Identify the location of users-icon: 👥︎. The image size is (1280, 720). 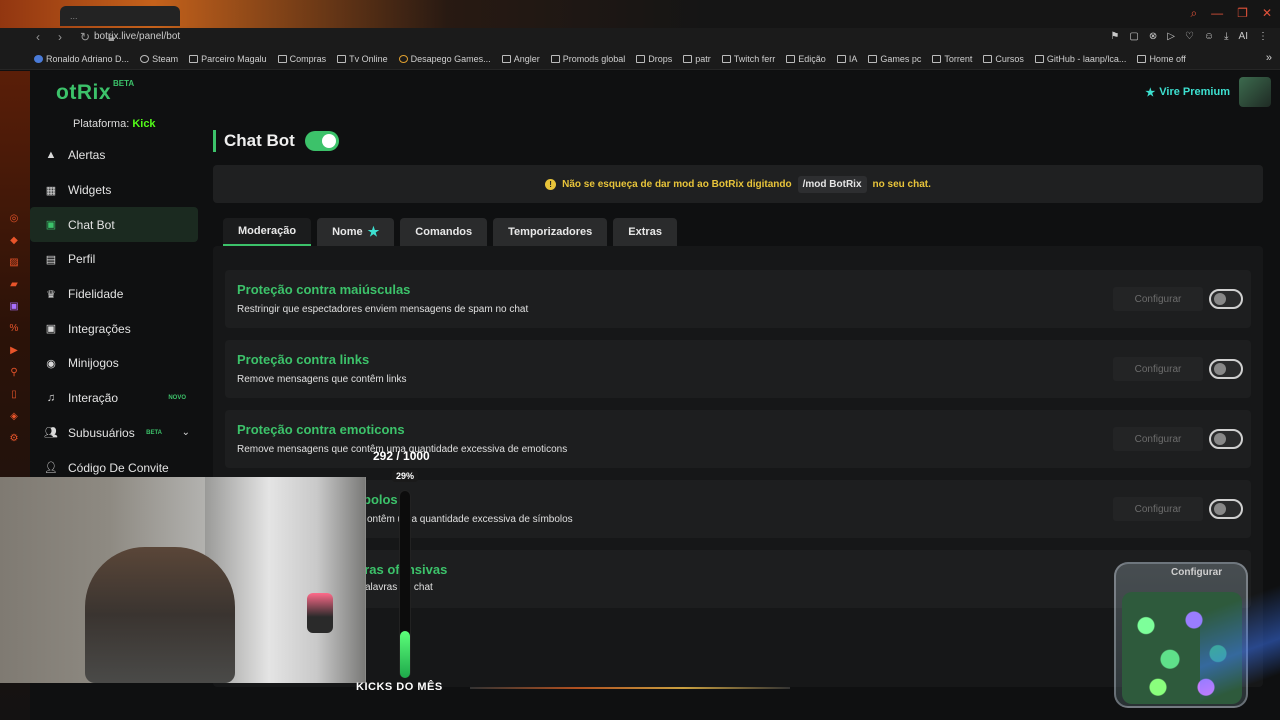
(51, 433).